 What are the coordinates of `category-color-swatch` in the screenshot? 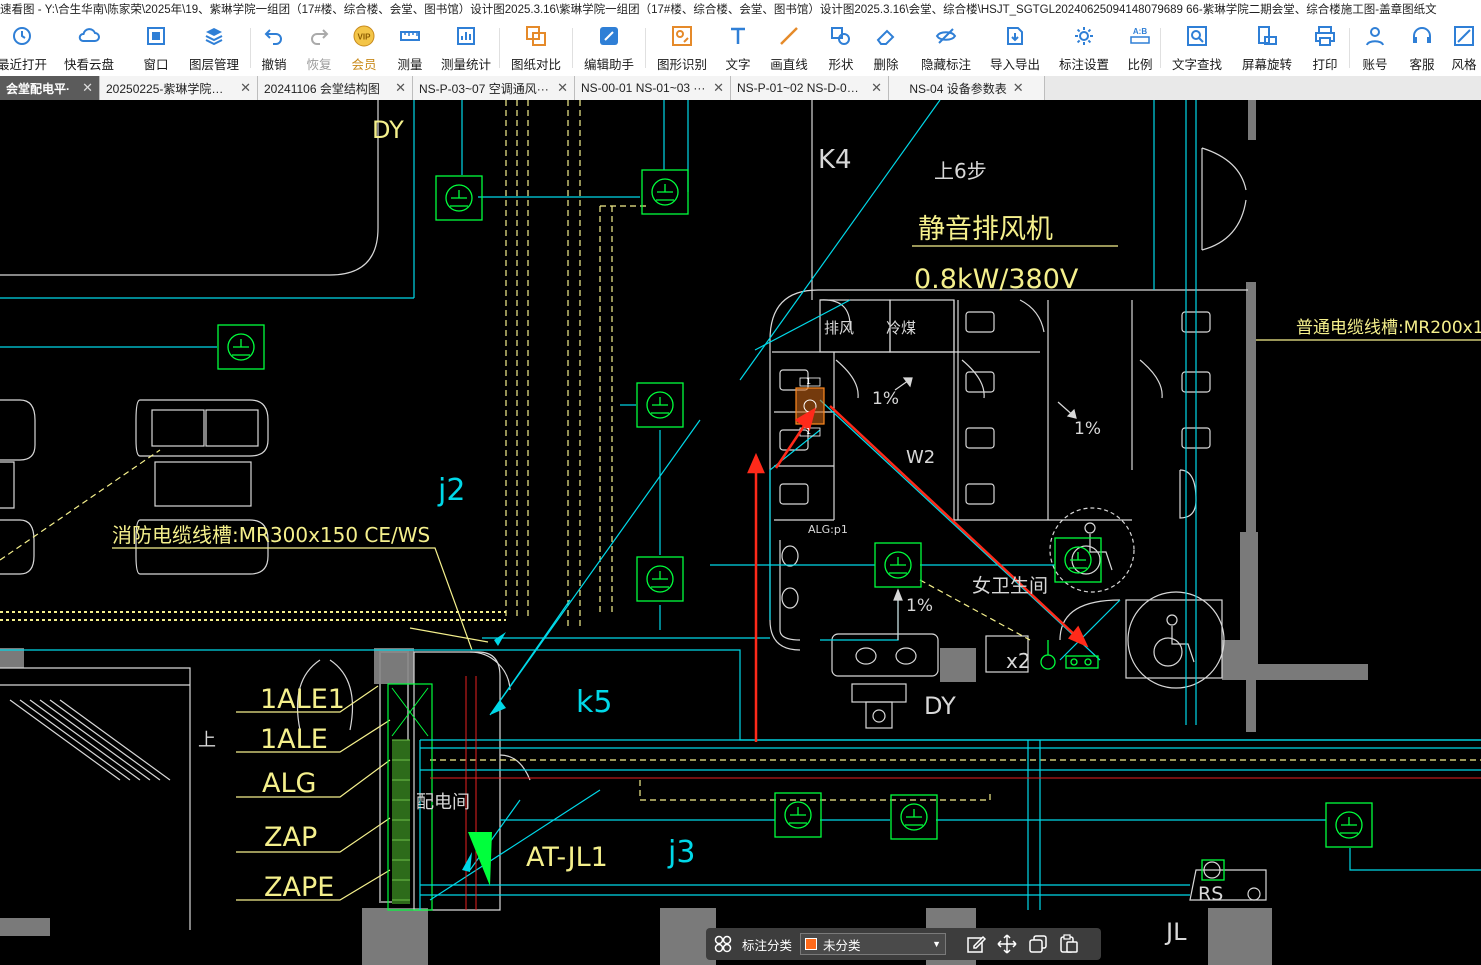 It's located at (811, 944).